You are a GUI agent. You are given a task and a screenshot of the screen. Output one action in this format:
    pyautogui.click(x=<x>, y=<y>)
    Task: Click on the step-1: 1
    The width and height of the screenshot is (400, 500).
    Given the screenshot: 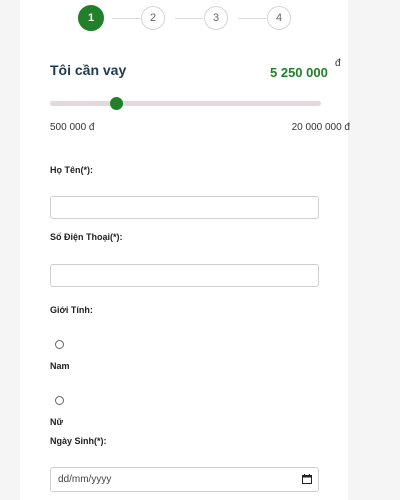 What is the action you would take?
    pyautogui.click(x=91, y=18)
    